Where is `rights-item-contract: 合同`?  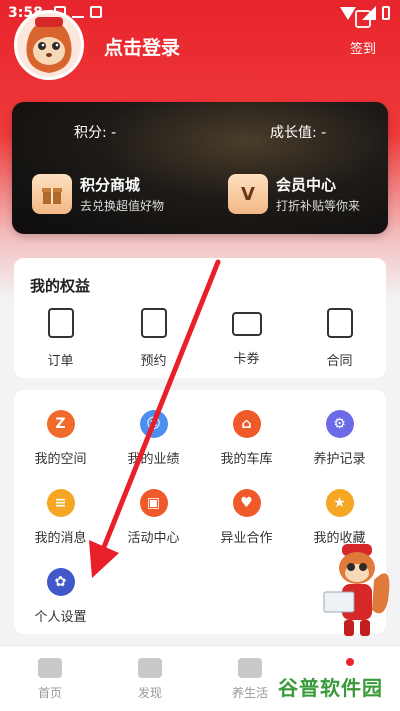
rights-item-contract: 合同 is located at coordinates (340, 338).